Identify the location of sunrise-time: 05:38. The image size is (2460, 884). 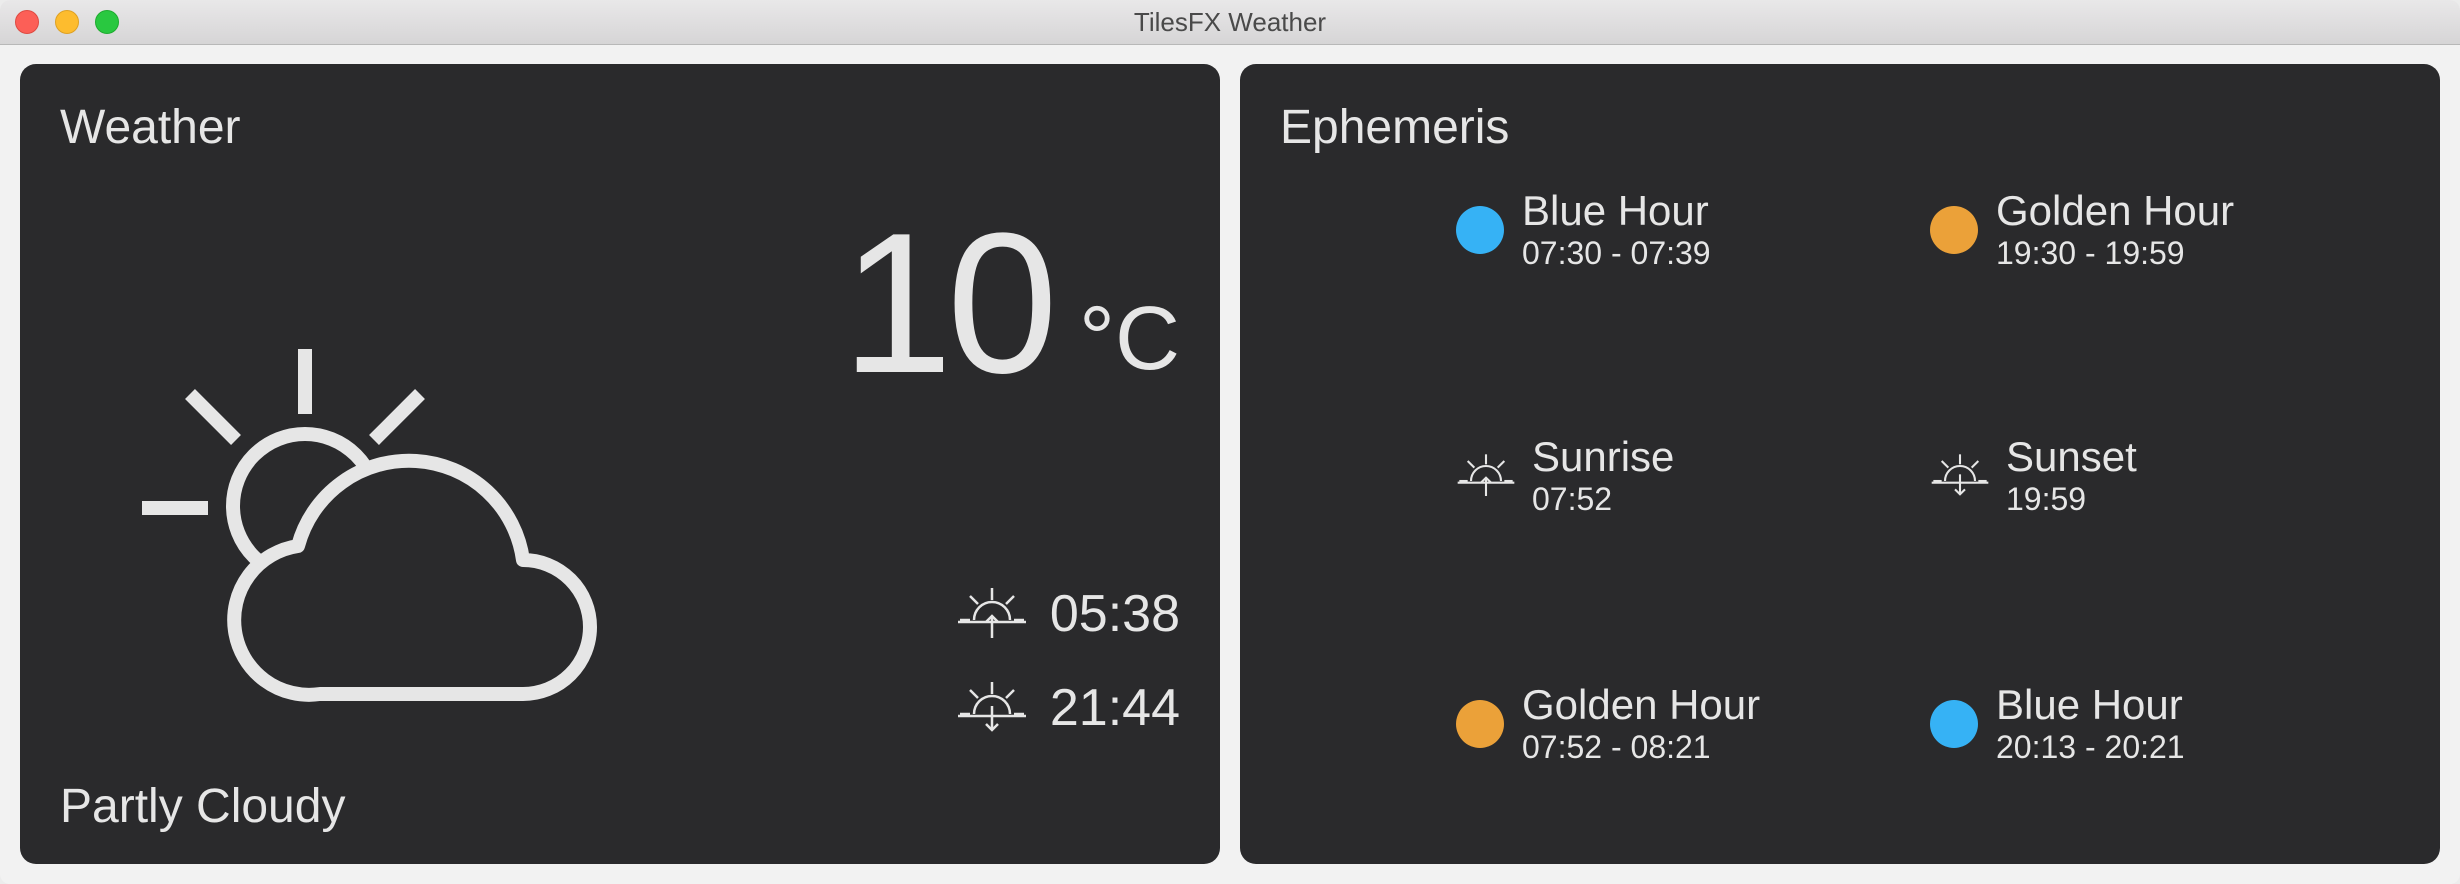
(1114, 614).